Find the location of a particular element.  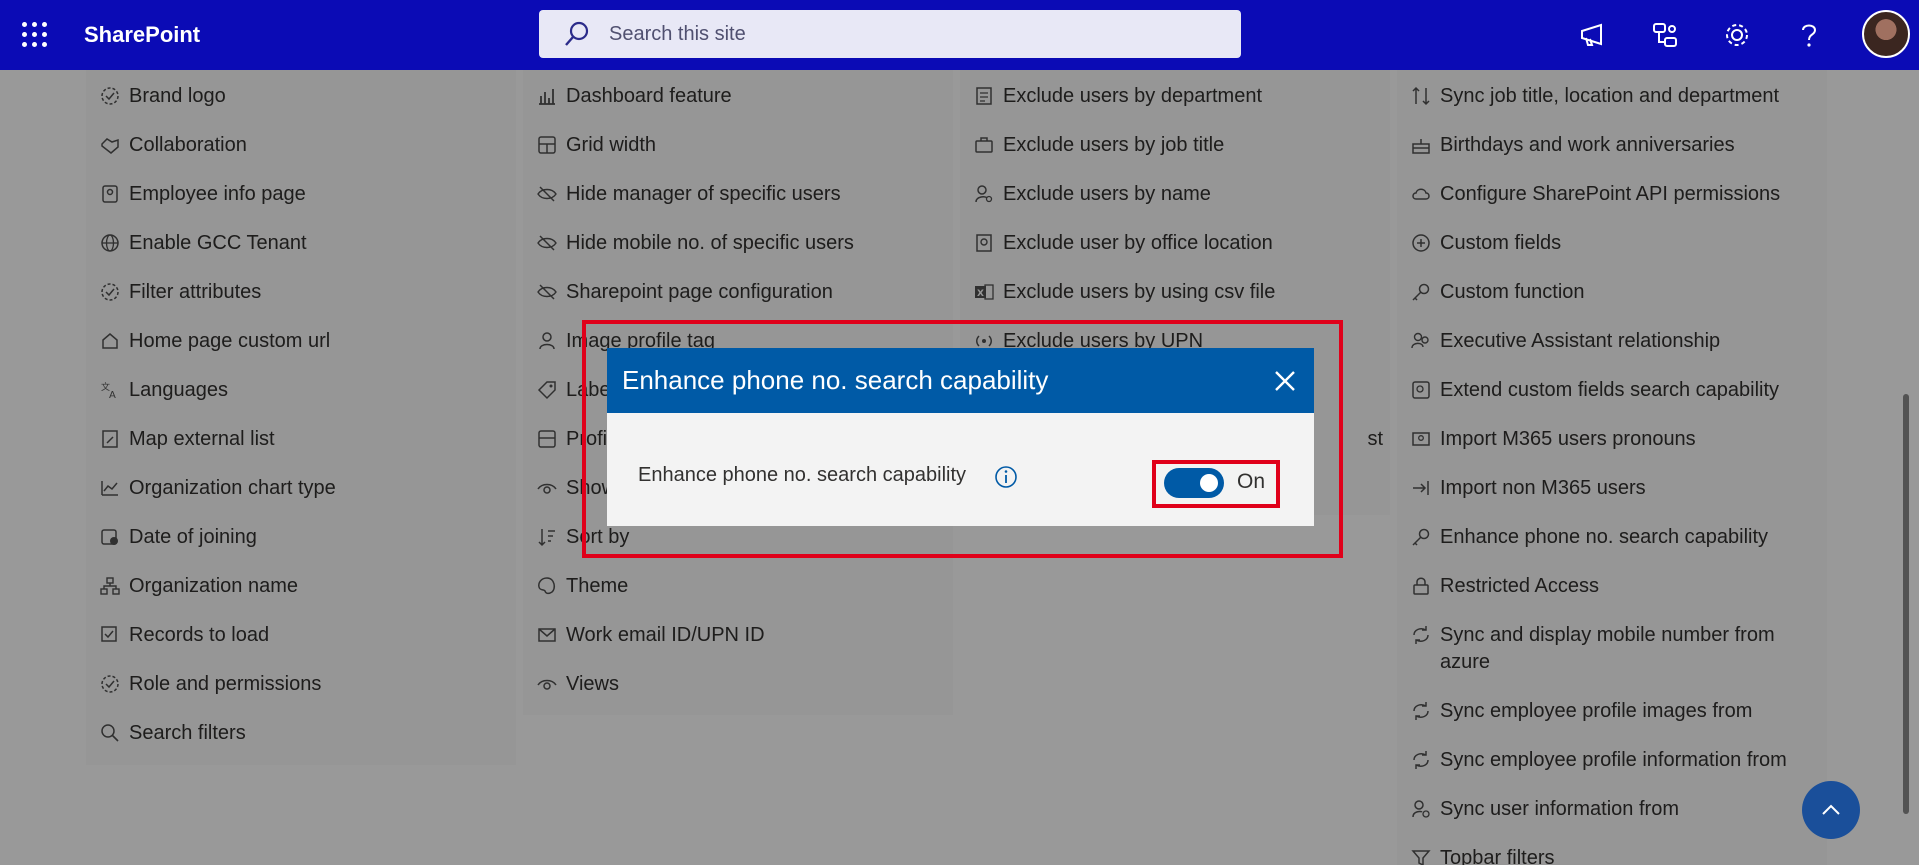

setting-label: Enhance phone no. search capability is located at coordinates (802, 475).